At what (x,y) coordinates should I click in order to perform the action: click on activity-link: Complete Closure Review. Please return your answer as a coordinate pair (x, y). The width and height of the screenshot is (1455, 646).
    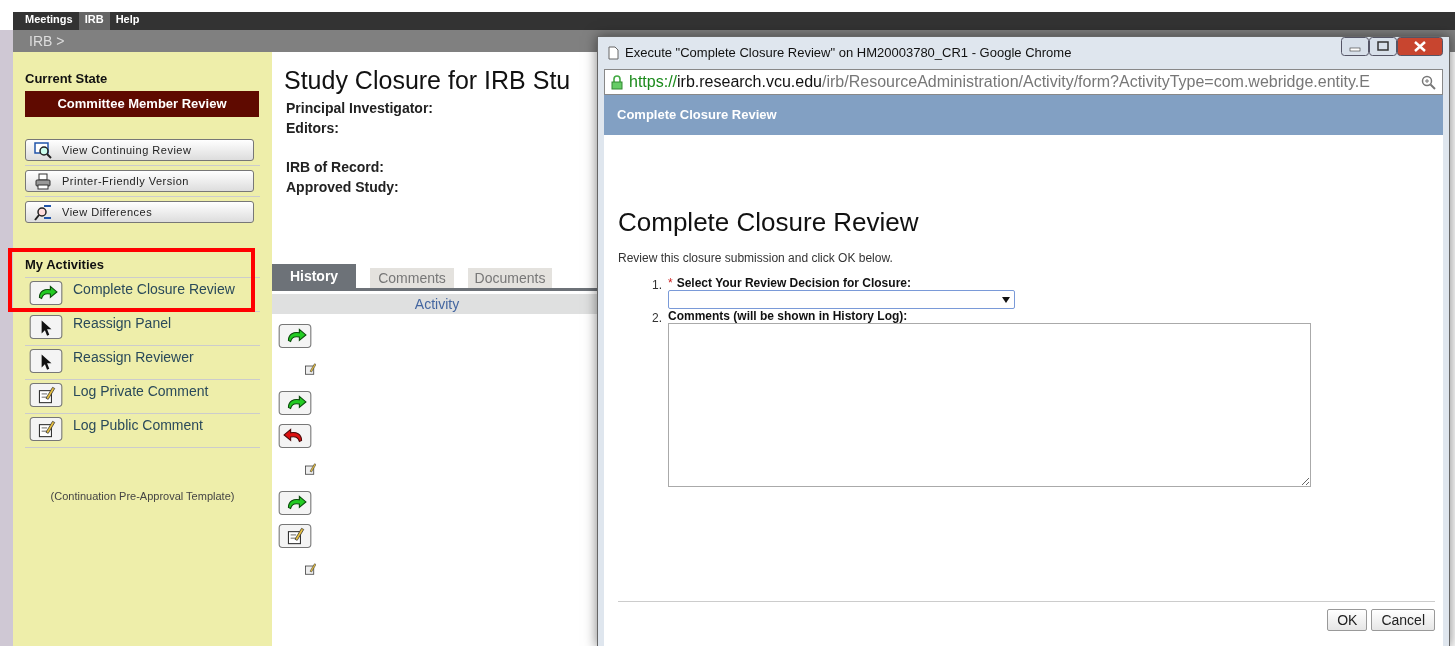
    Looking at the image, I should click on (154, 289).